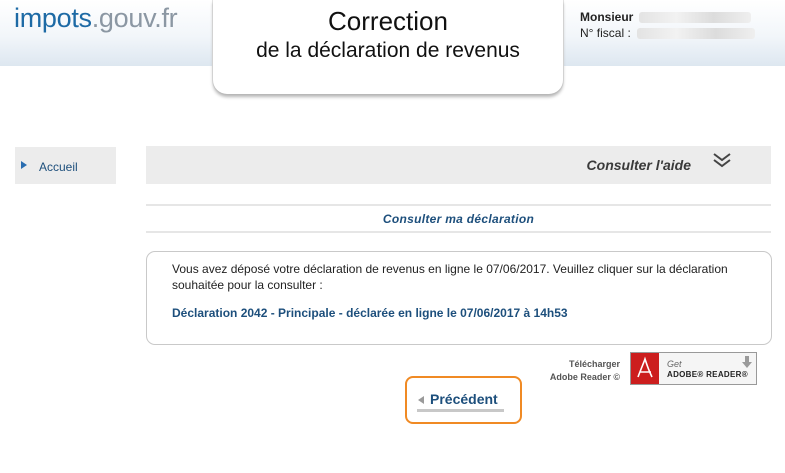 This screenshot has height=473, width=785. I want to click on section-divider-bottom, so click(458, 232).